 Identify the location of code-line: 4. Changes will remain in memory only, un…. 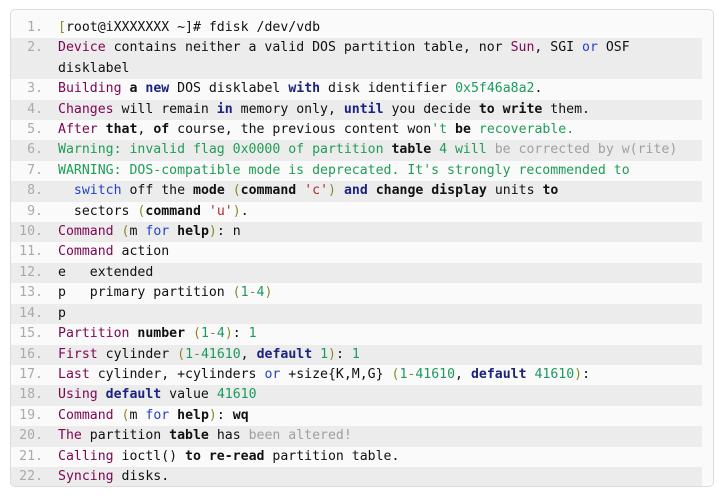
(356, 110).